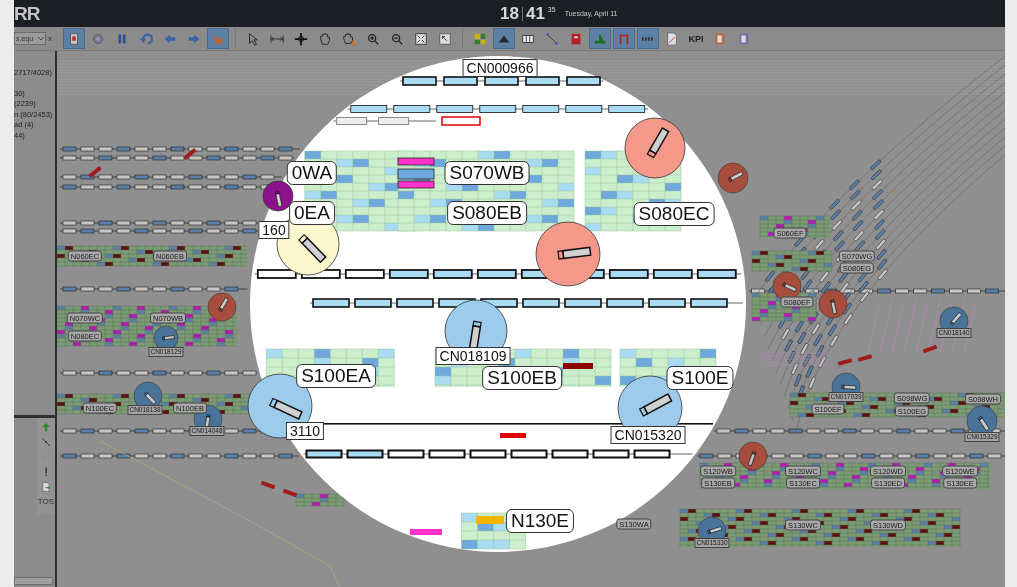 This screenshot has width=1017, height=587. What do you see at coordinates (336, 376) in the screenshot?
I see `track-label: S100EA` at bounding box center [336, 376].